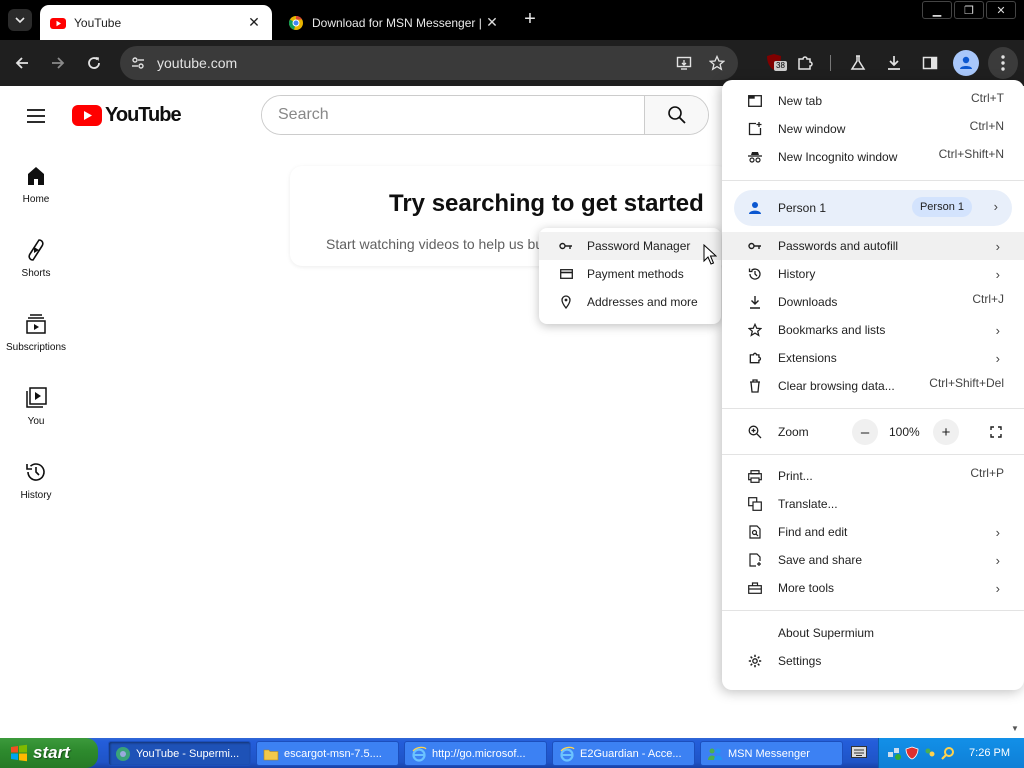 The height and width of the screenshot is (768, 1024). I want to click on tab-msn-download: Download for MSN Messenger | Es ✕, so click(394, 22).